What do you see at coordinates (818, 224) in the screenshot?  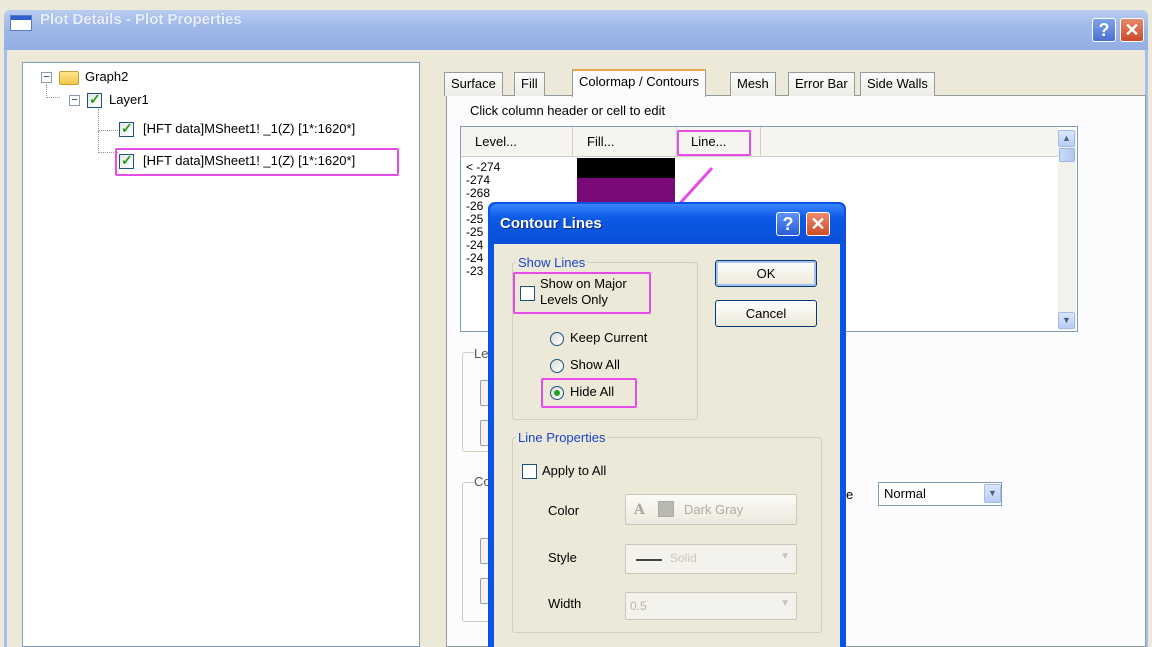 I see `dialog-close-button: ✕` at bounding box center [818, 224].